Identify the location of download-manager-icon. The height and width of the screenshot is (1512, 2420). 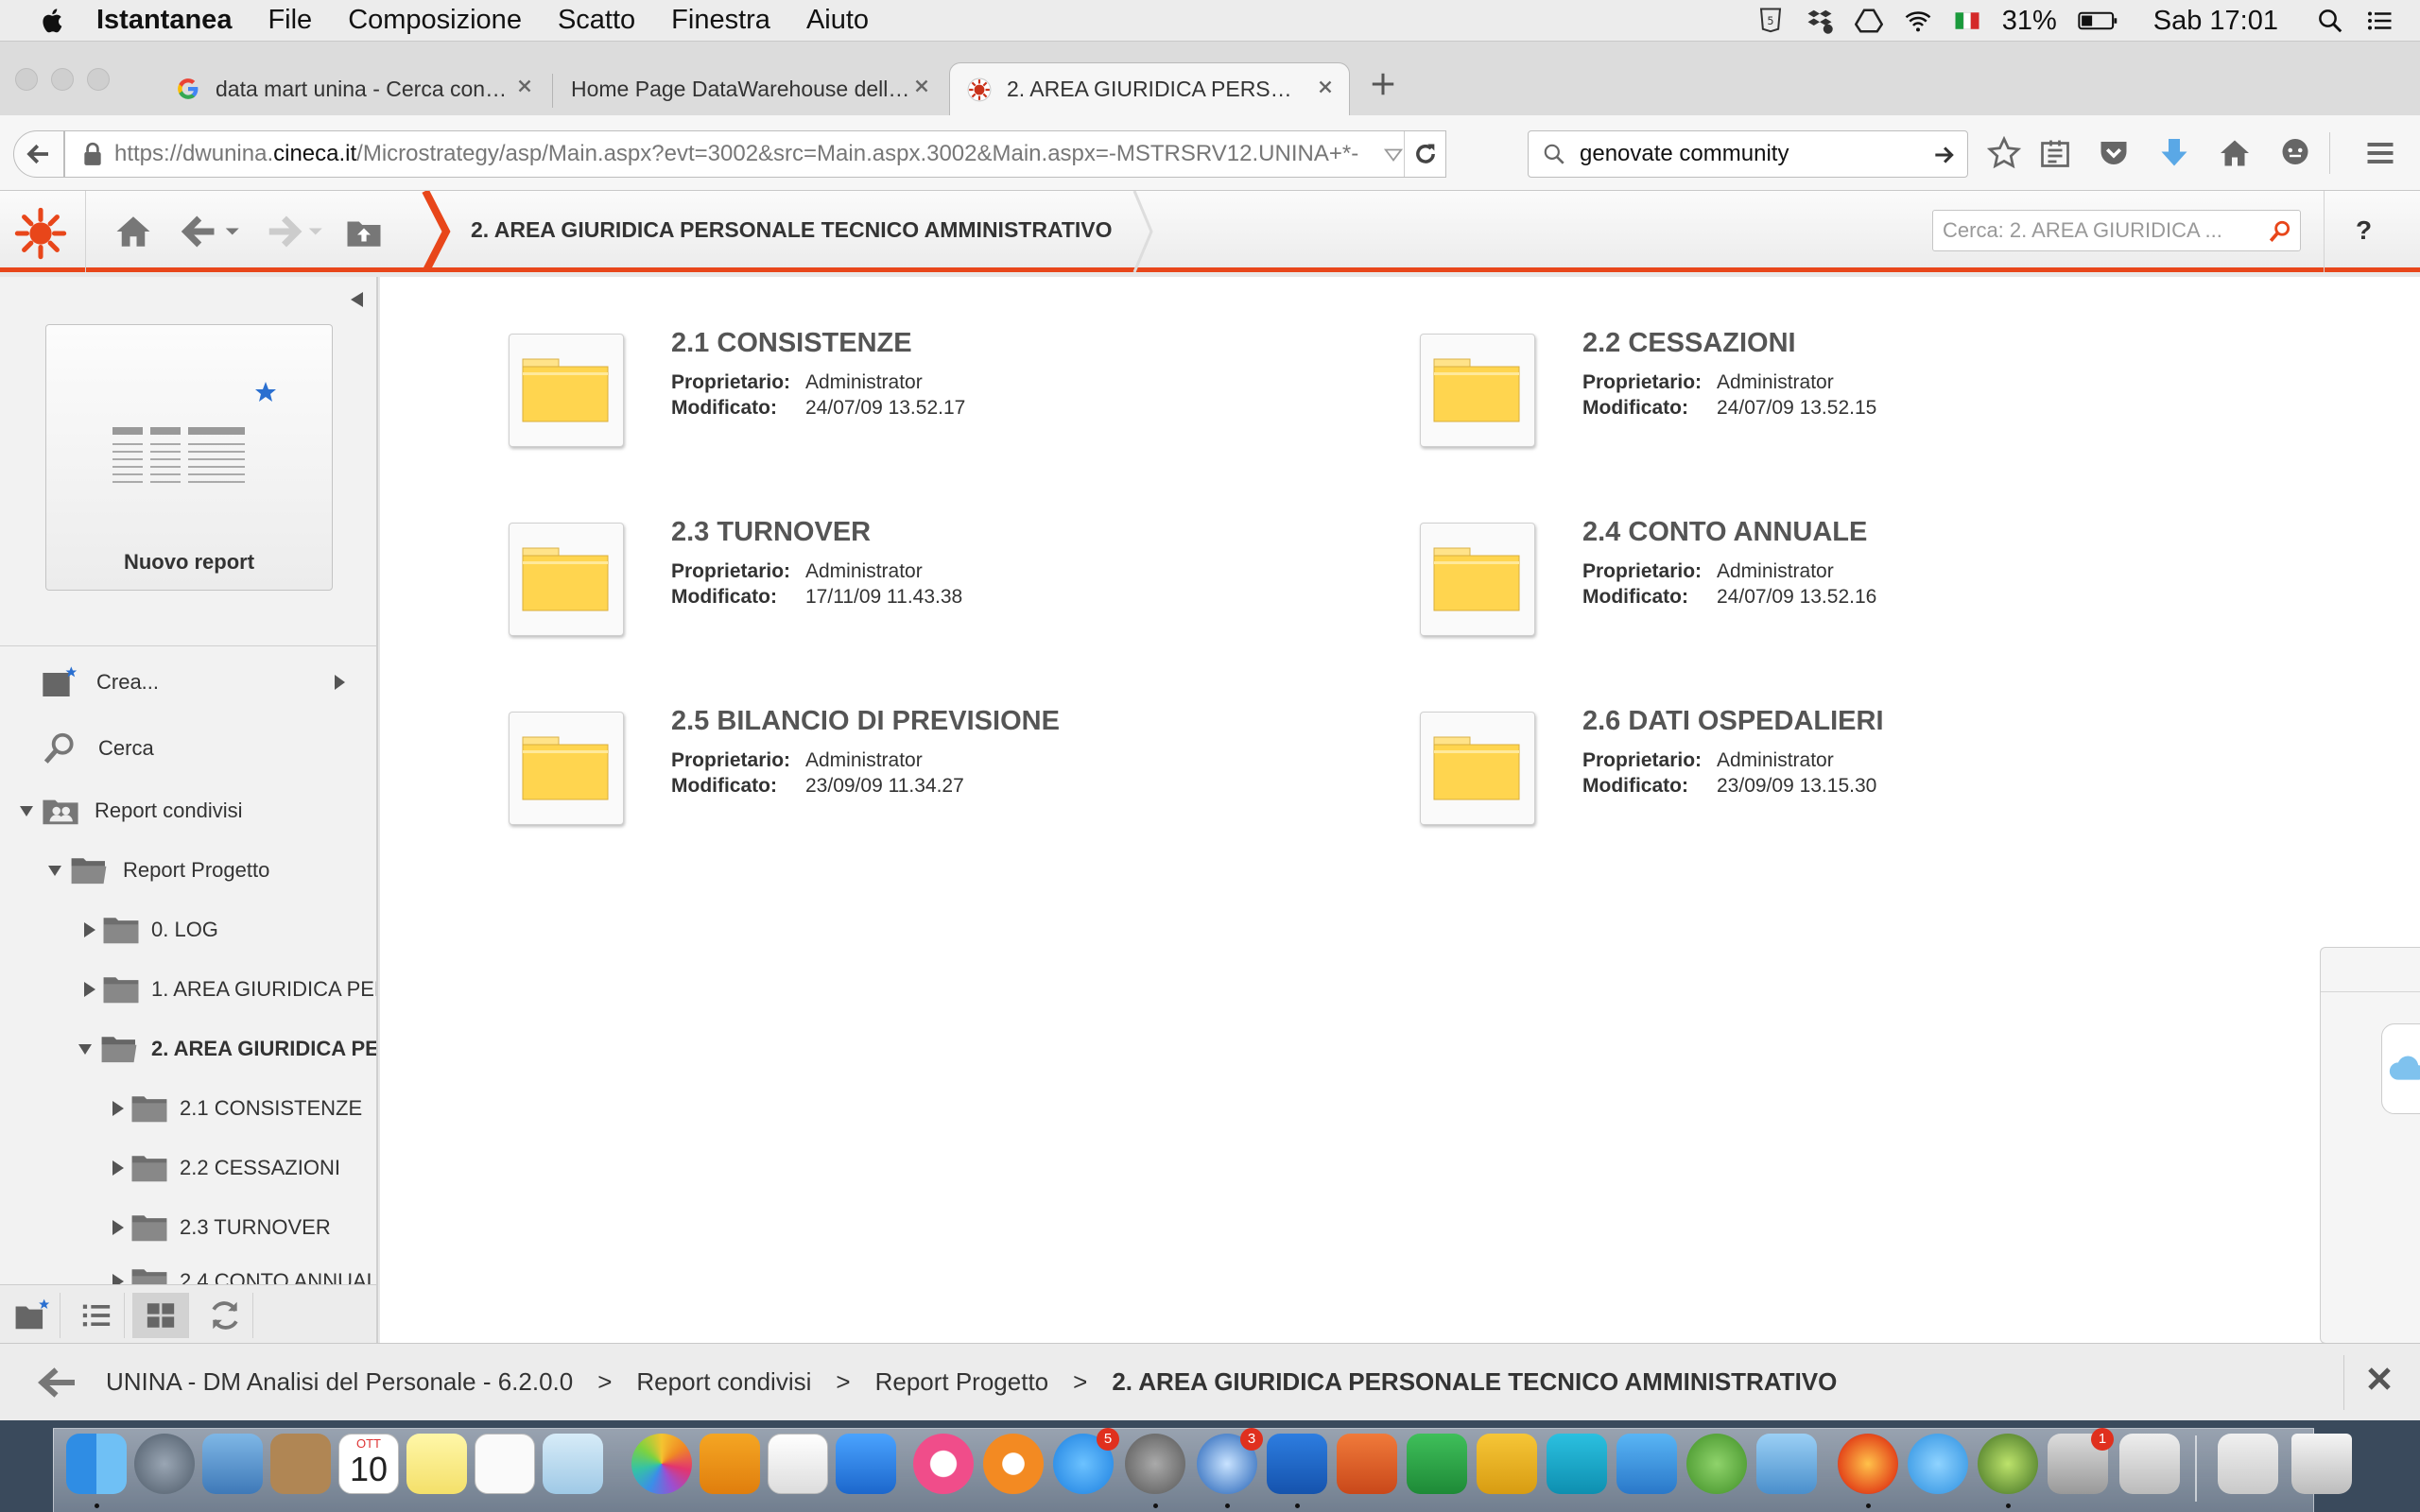
(1716, 1464).